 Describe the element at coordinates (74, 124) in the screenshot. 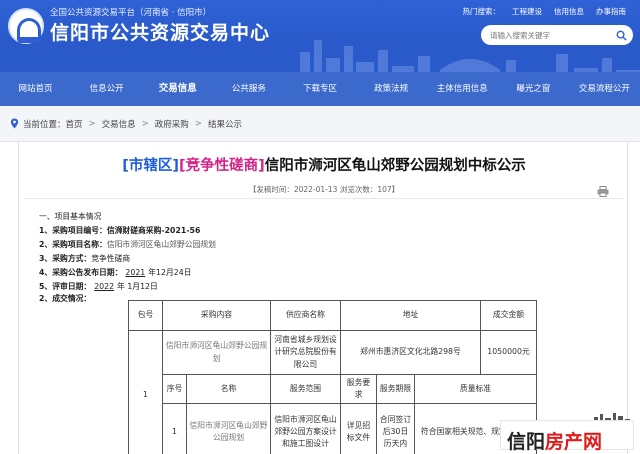

I see `breadcrumb-home: 首页` at that location.